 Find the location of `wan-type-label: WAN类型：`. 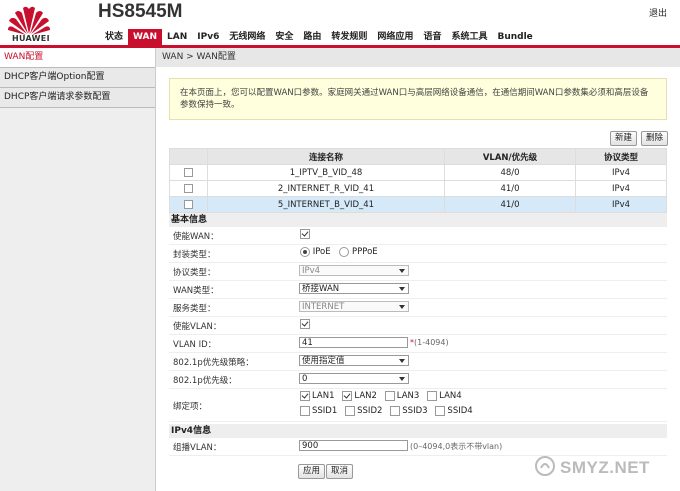

wan-type-label: WAN类型： is located at coordinates (196, 291).